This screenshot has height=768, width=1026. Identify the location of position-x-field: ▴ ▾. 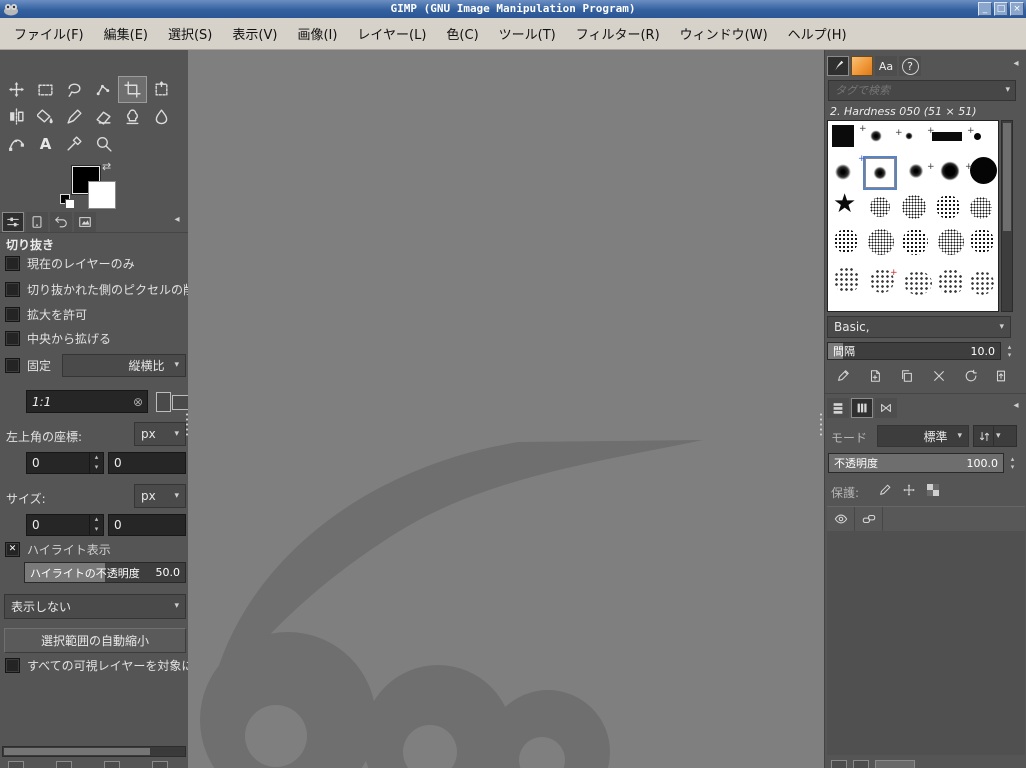
(65, 463).